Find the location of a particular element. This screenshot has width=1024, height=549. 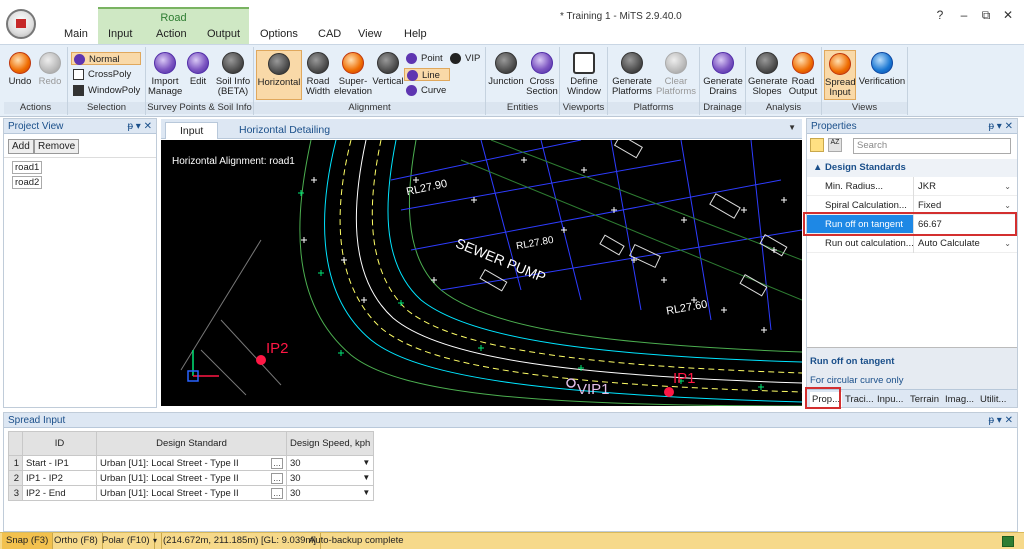

coordinates-readout: (214.672m, 211.185m) [GL: 9.039m] is located at coordinates (240, 541).